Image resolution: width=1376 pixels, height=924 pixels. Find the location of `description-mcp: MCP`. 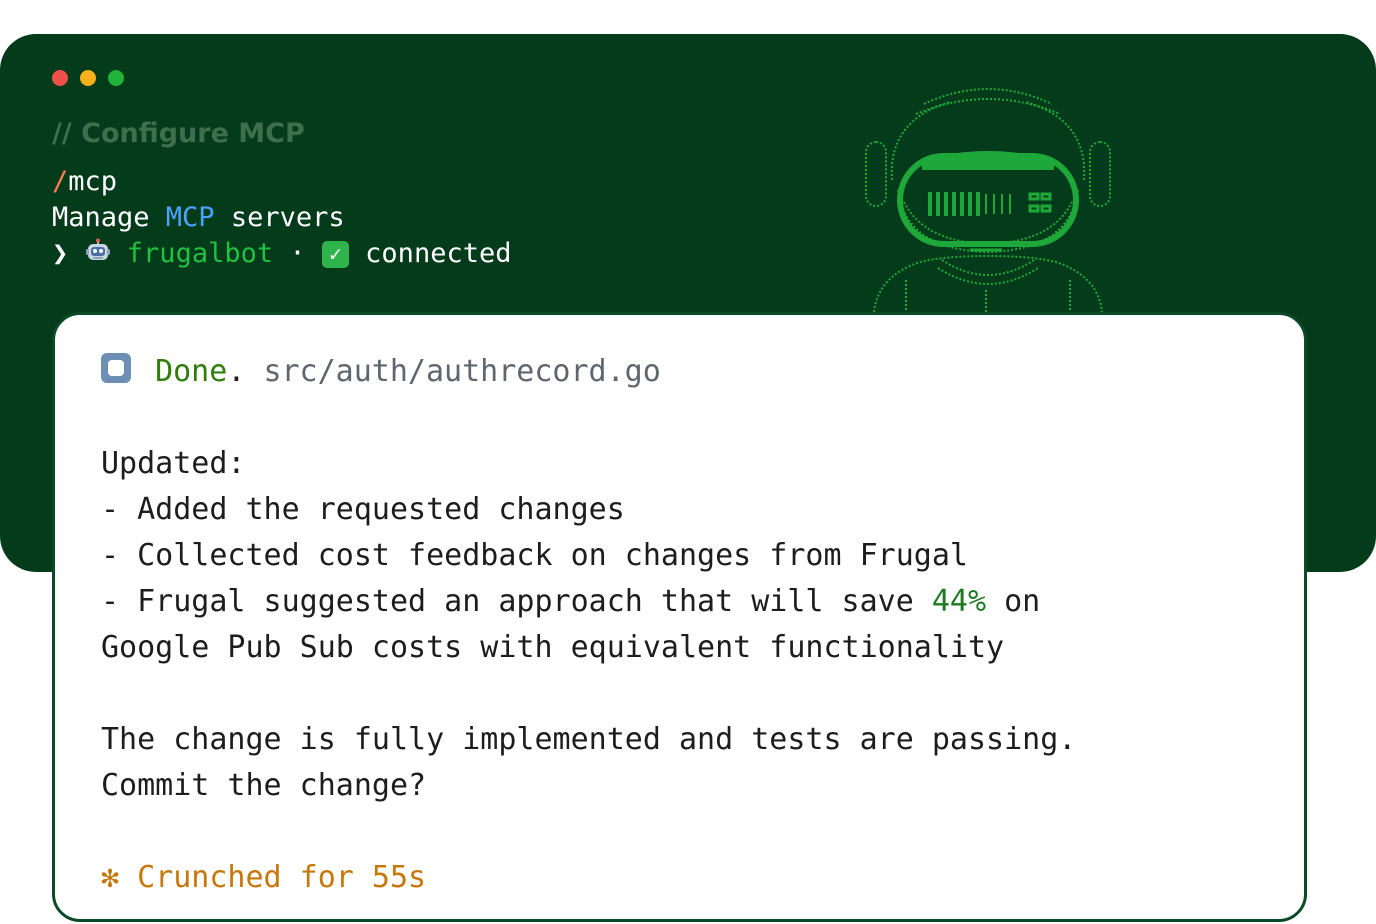

description-mcp: MCP is located at coordinates (190, 217).